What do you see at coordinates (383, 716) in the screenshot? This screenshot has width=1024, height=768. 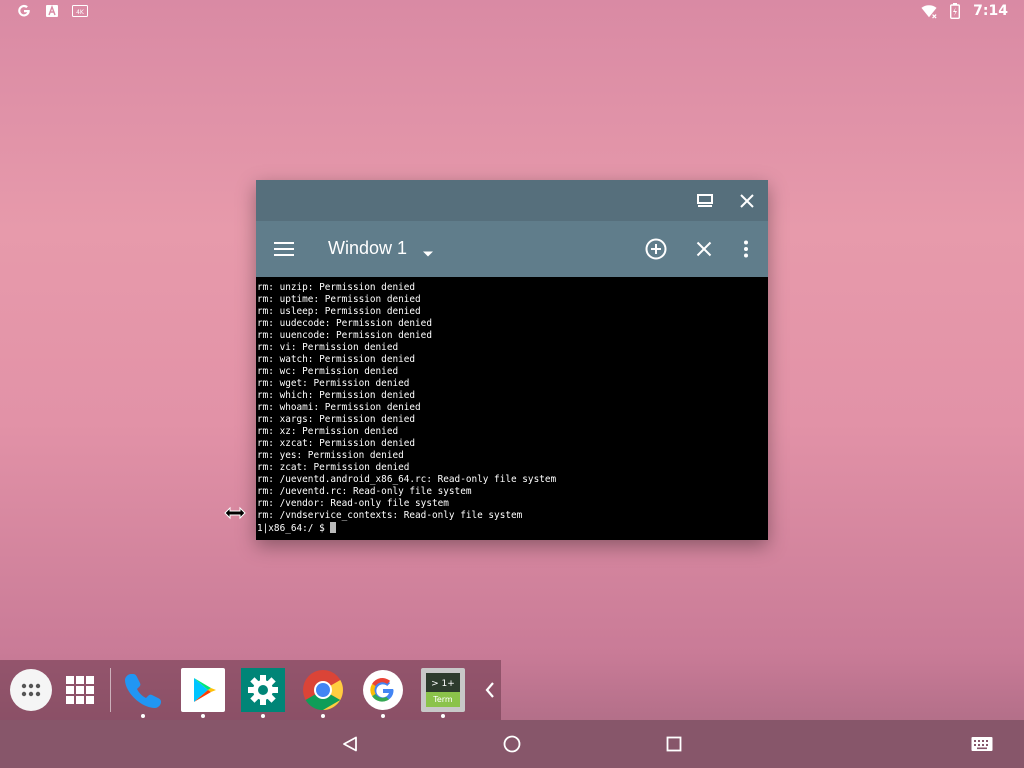 I see `google-running-indicator` at bounding box center [383, 716].